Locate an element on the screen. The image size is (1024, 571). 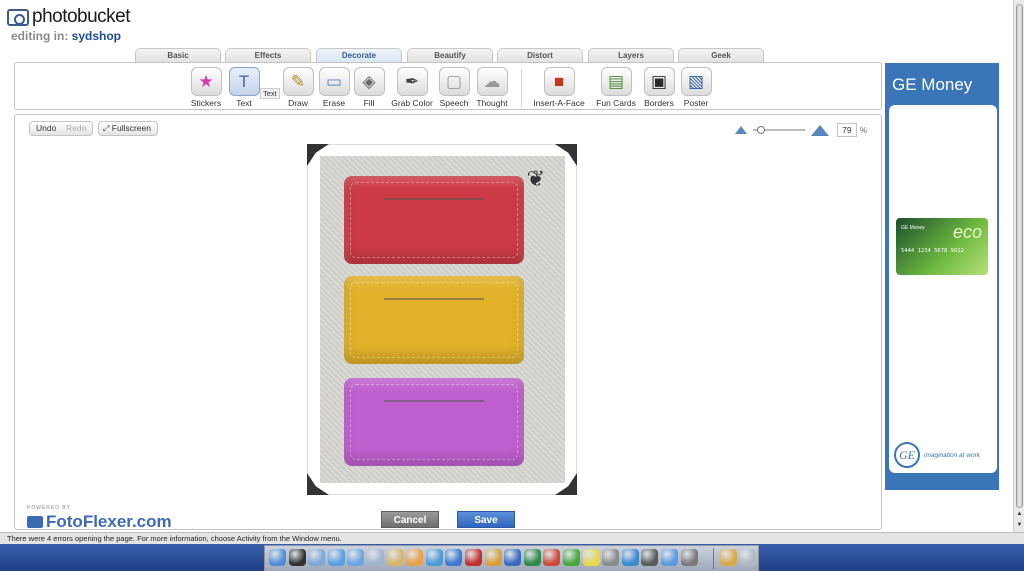
zoom-unit: % is located at coordinates (863, 130).